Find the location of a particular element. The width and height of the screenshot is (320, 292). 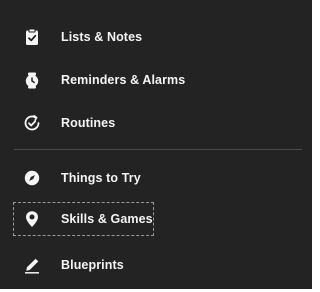

menu-item-reminders-alarms: Reminders & Alarms is located at coordinates (156, 80).